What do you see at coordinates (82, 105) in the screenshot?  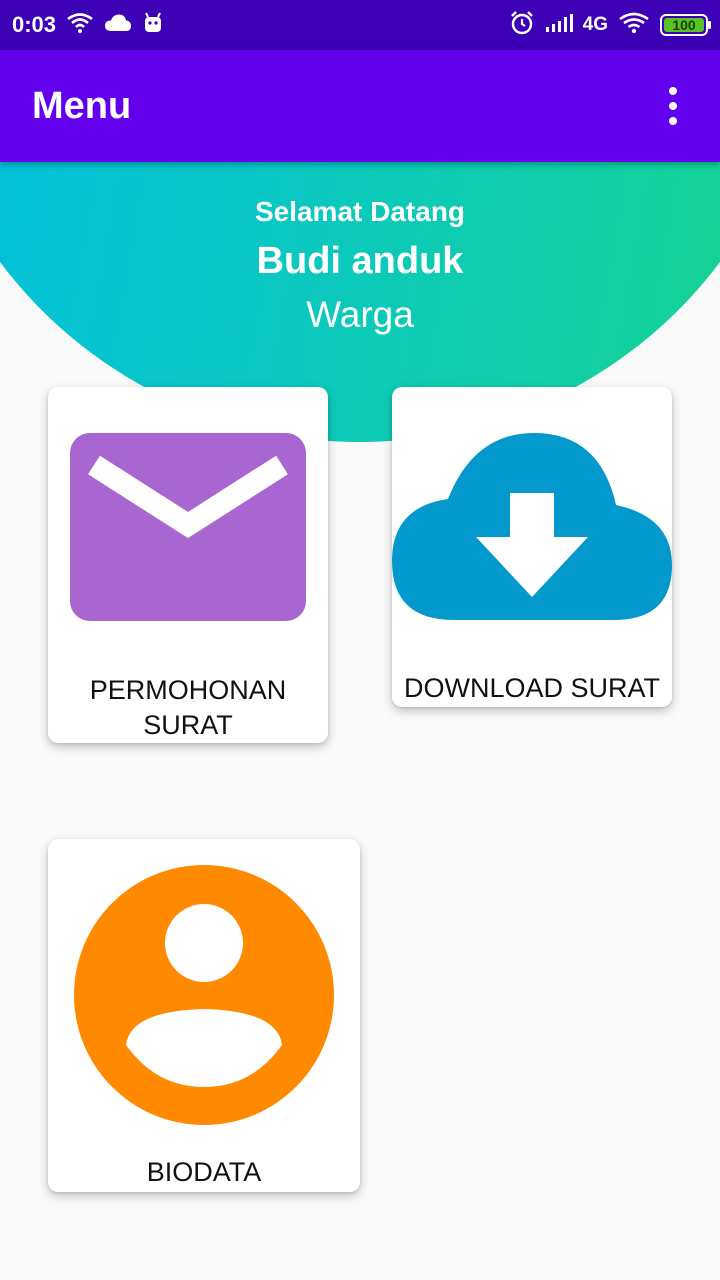 I see `page-title: Menu` at bounding box center [82, 105].